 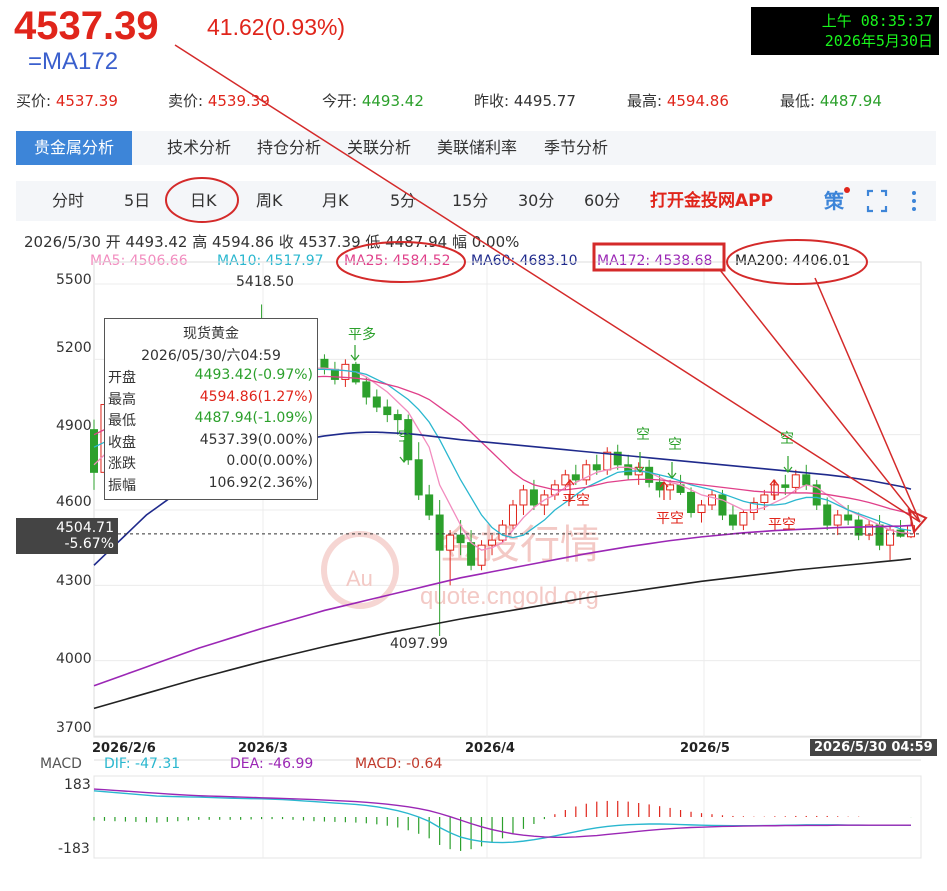 I want to click on macd-dif: DIF: -47.31, so click(x=142, y=764).